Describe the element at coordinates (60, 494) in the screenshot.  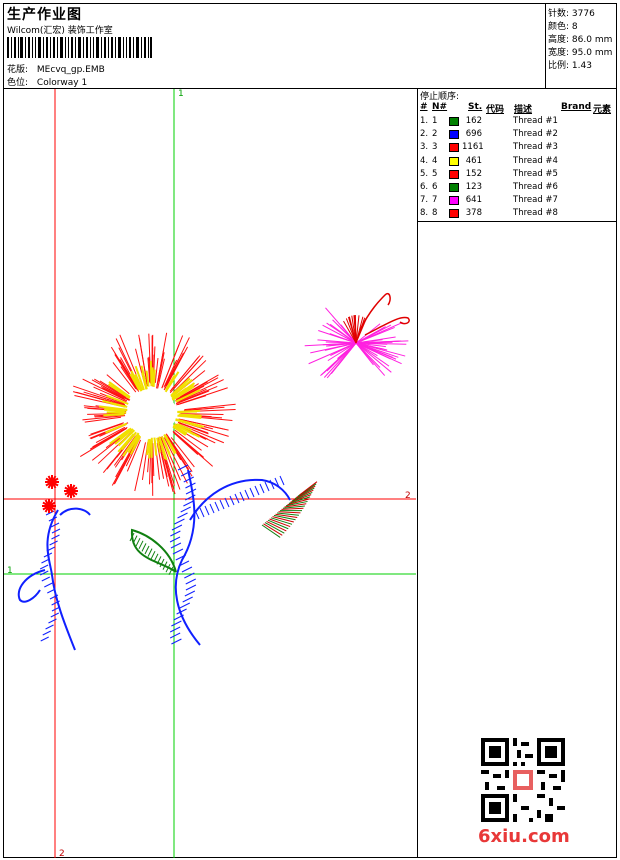
I see `berries-motif` at that location.